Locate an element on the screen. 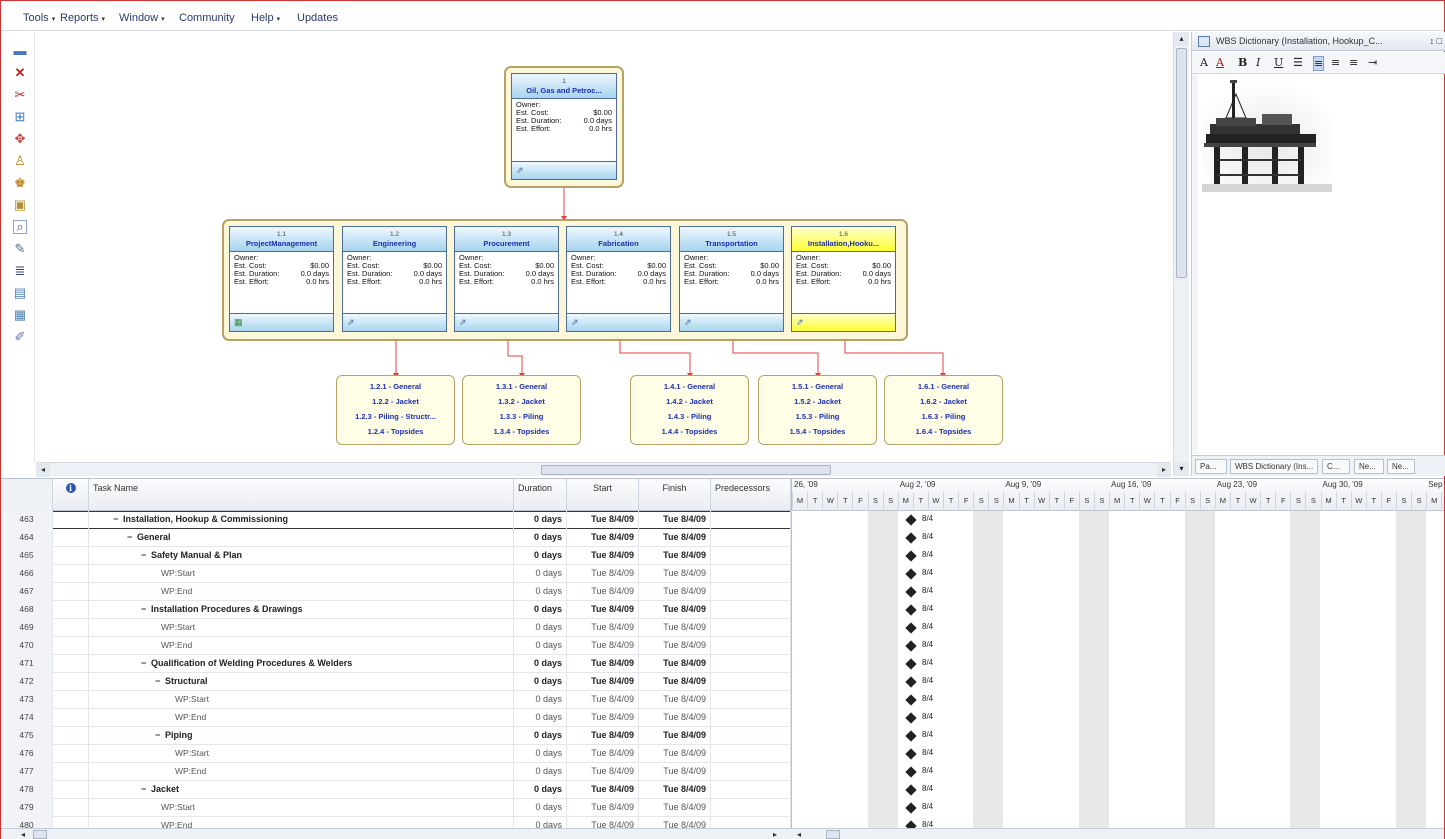 This screenshot has width=1445, height=839. wbs-list-item: 1.4.4 - Topsides is located at coordinates (689, 431).